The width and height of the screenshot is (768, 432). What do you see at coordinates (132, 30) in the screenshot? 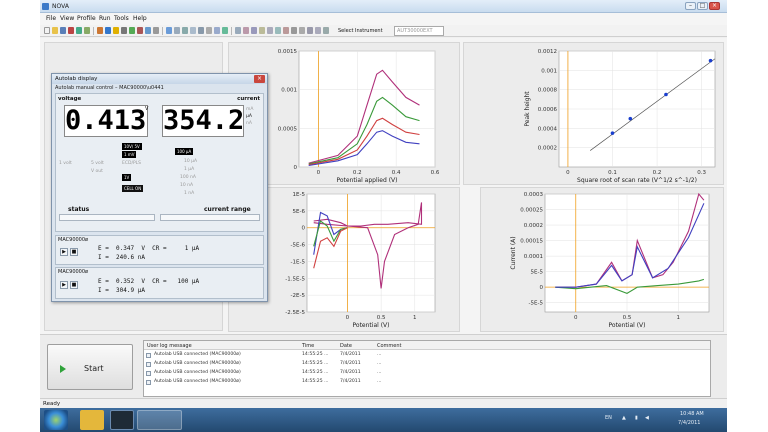
I see `run-icon` at bounding box center [132, 30].